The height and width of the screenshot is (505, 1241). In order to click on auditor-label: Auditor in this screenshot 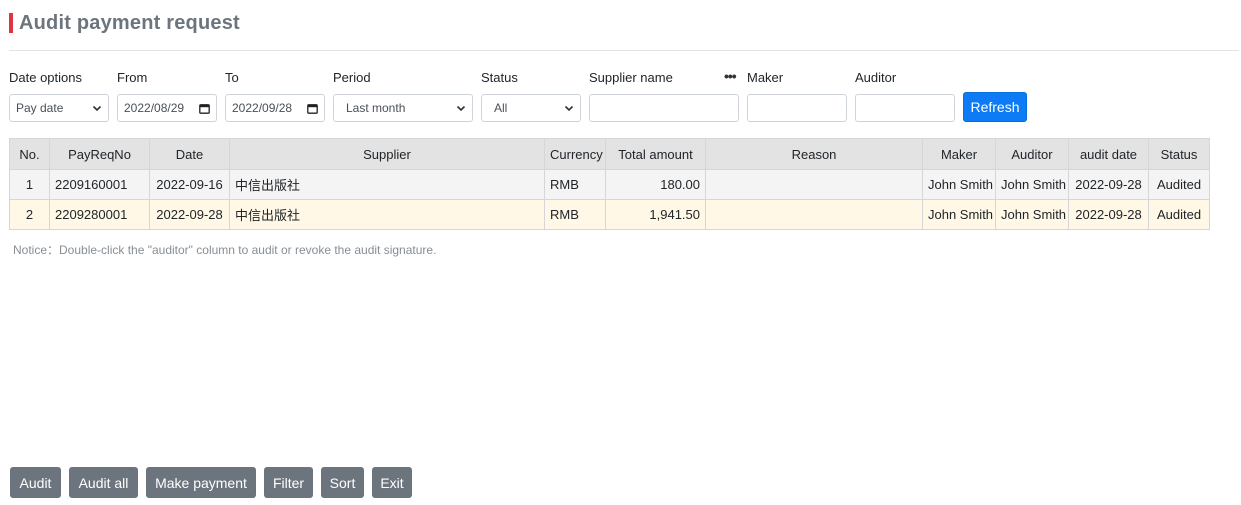, I will do `click(876, 77)`.